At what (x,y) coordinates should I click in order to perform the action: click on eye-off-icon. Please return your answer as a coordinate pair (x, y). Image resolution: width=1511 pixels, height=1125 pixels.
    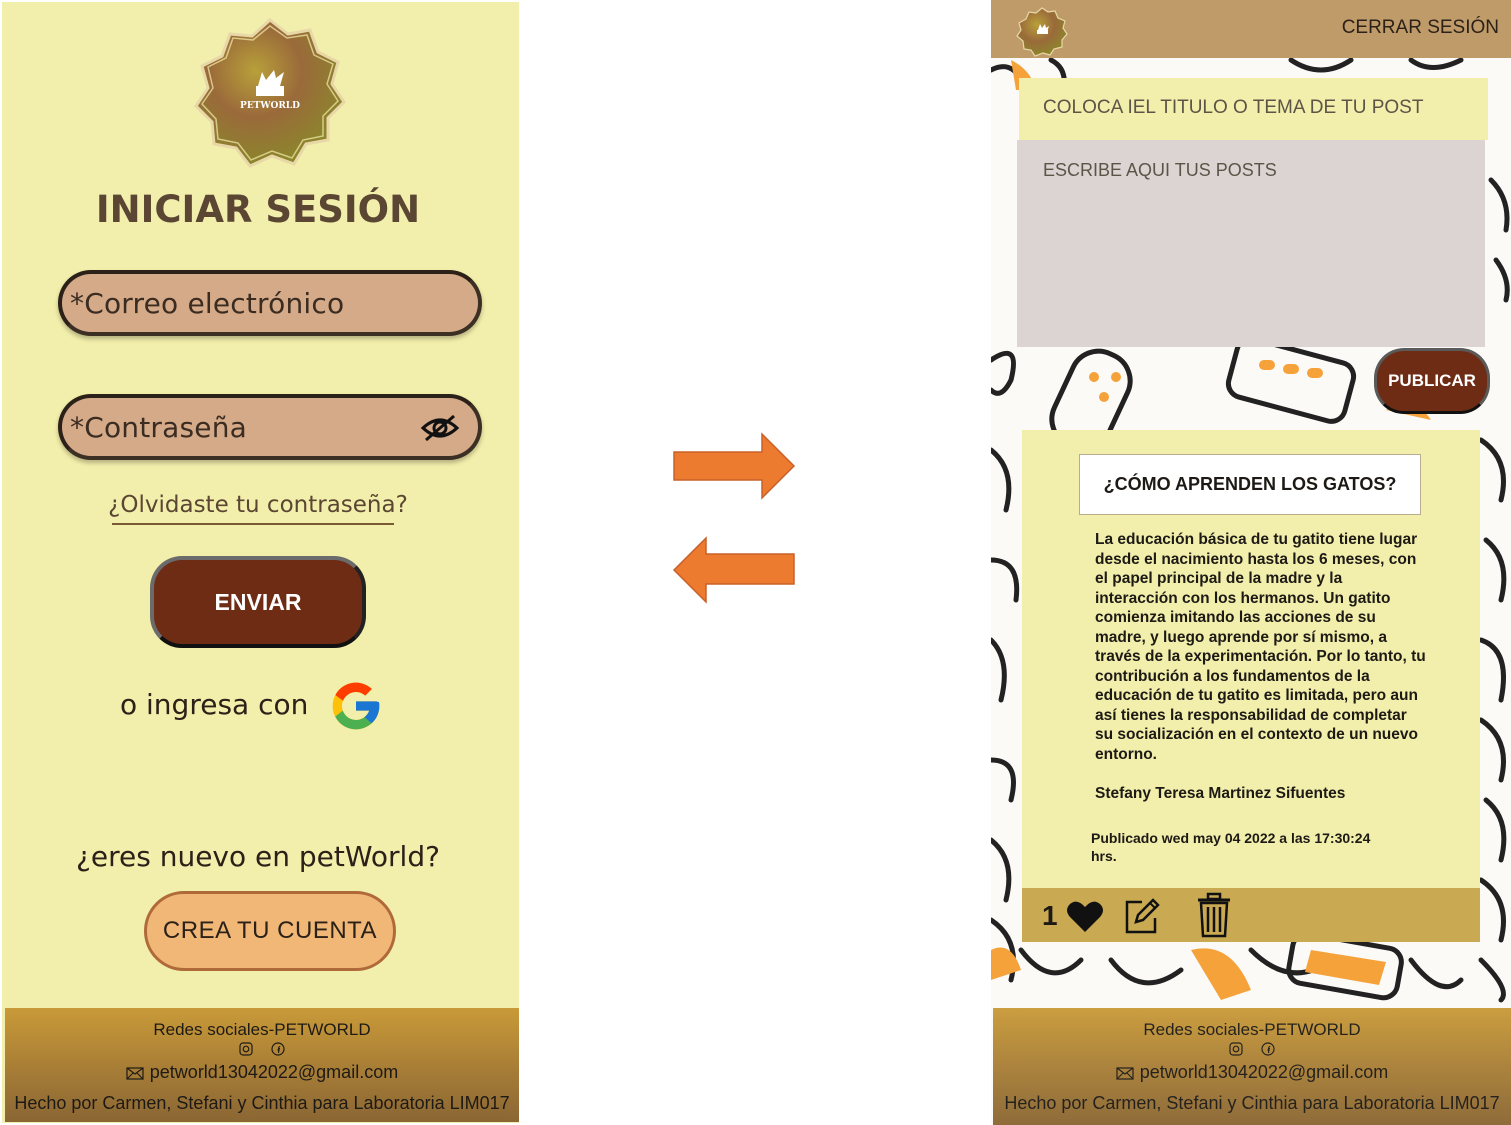
    Looking at the image, I should click on (440, 428).